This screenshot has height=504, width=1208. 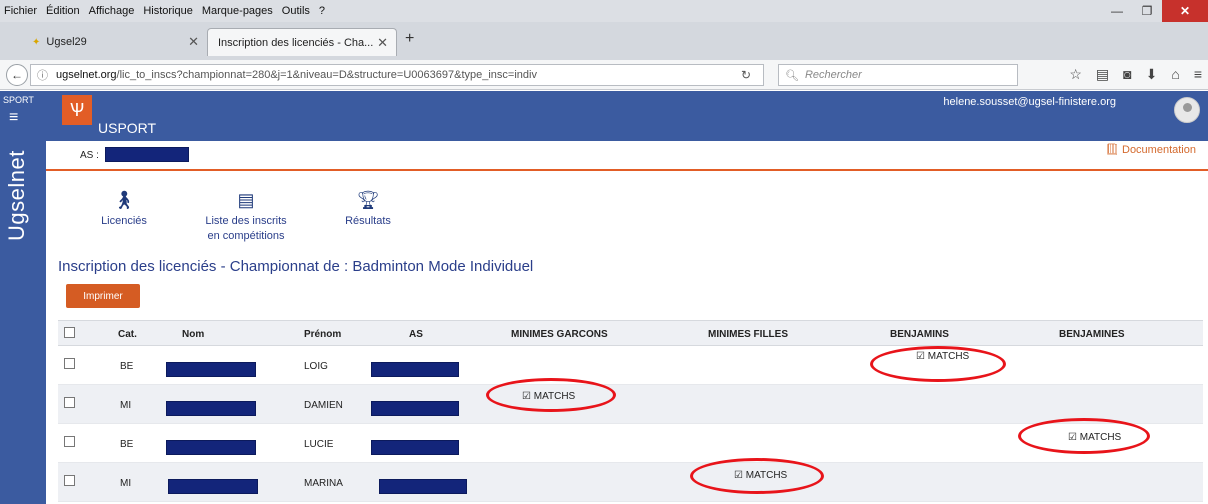 I want to click on search-input: 🔍︎ Rechercher, so click(x=898, y=75).